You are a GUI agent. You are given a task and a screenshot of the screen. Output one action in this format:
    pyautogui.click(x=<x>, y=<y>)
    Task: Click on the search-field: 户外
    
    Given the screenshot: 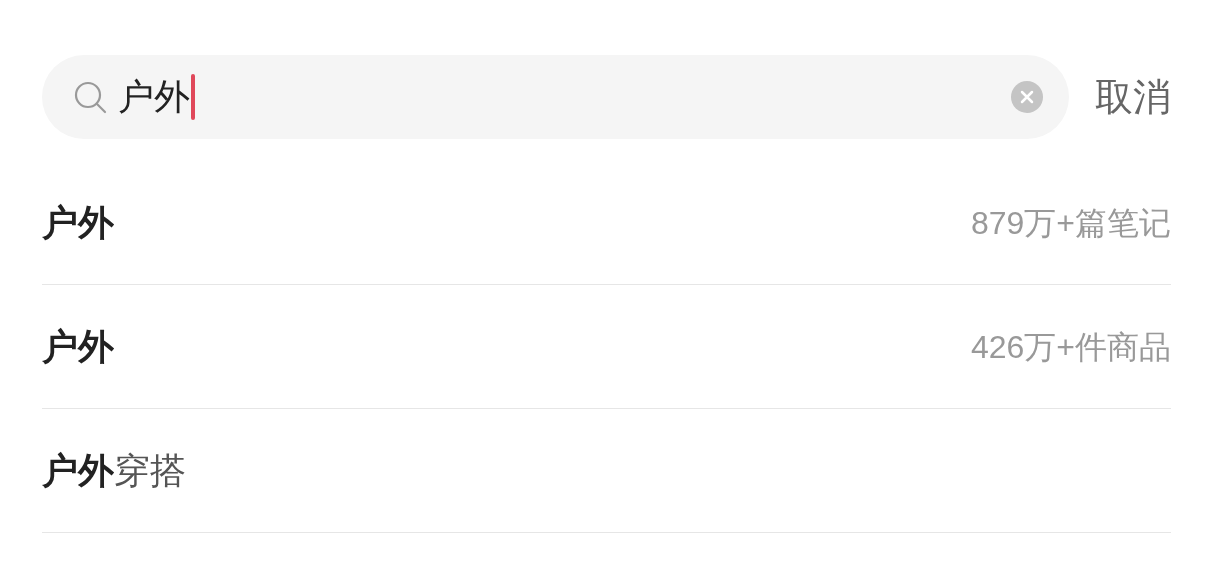 What is the action you would take?
    pyautogui.click(x=555, y=97)
    